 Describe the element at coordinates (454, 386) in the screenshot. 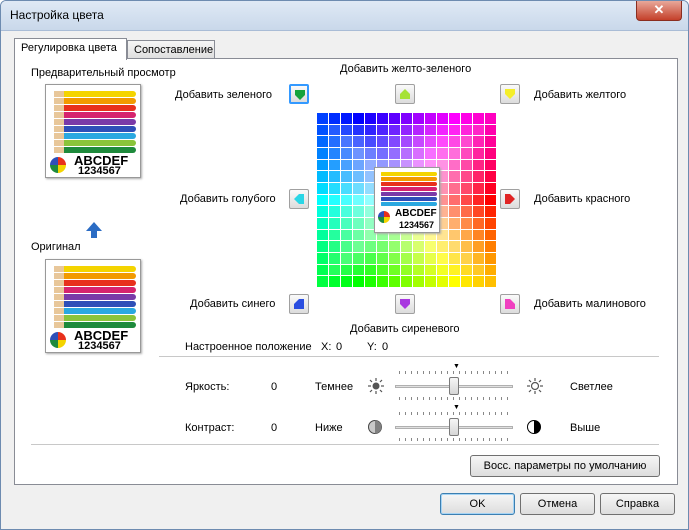

I see `brightness-slider-handle` at that location.